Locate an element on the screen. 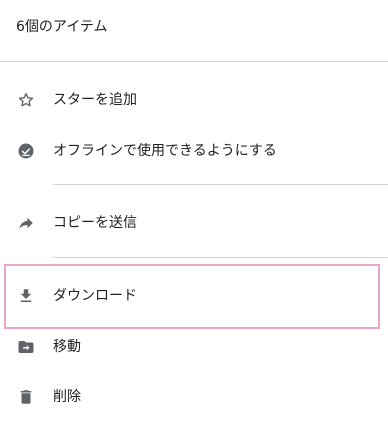  trash-icon is located at coordinates (26, 397).